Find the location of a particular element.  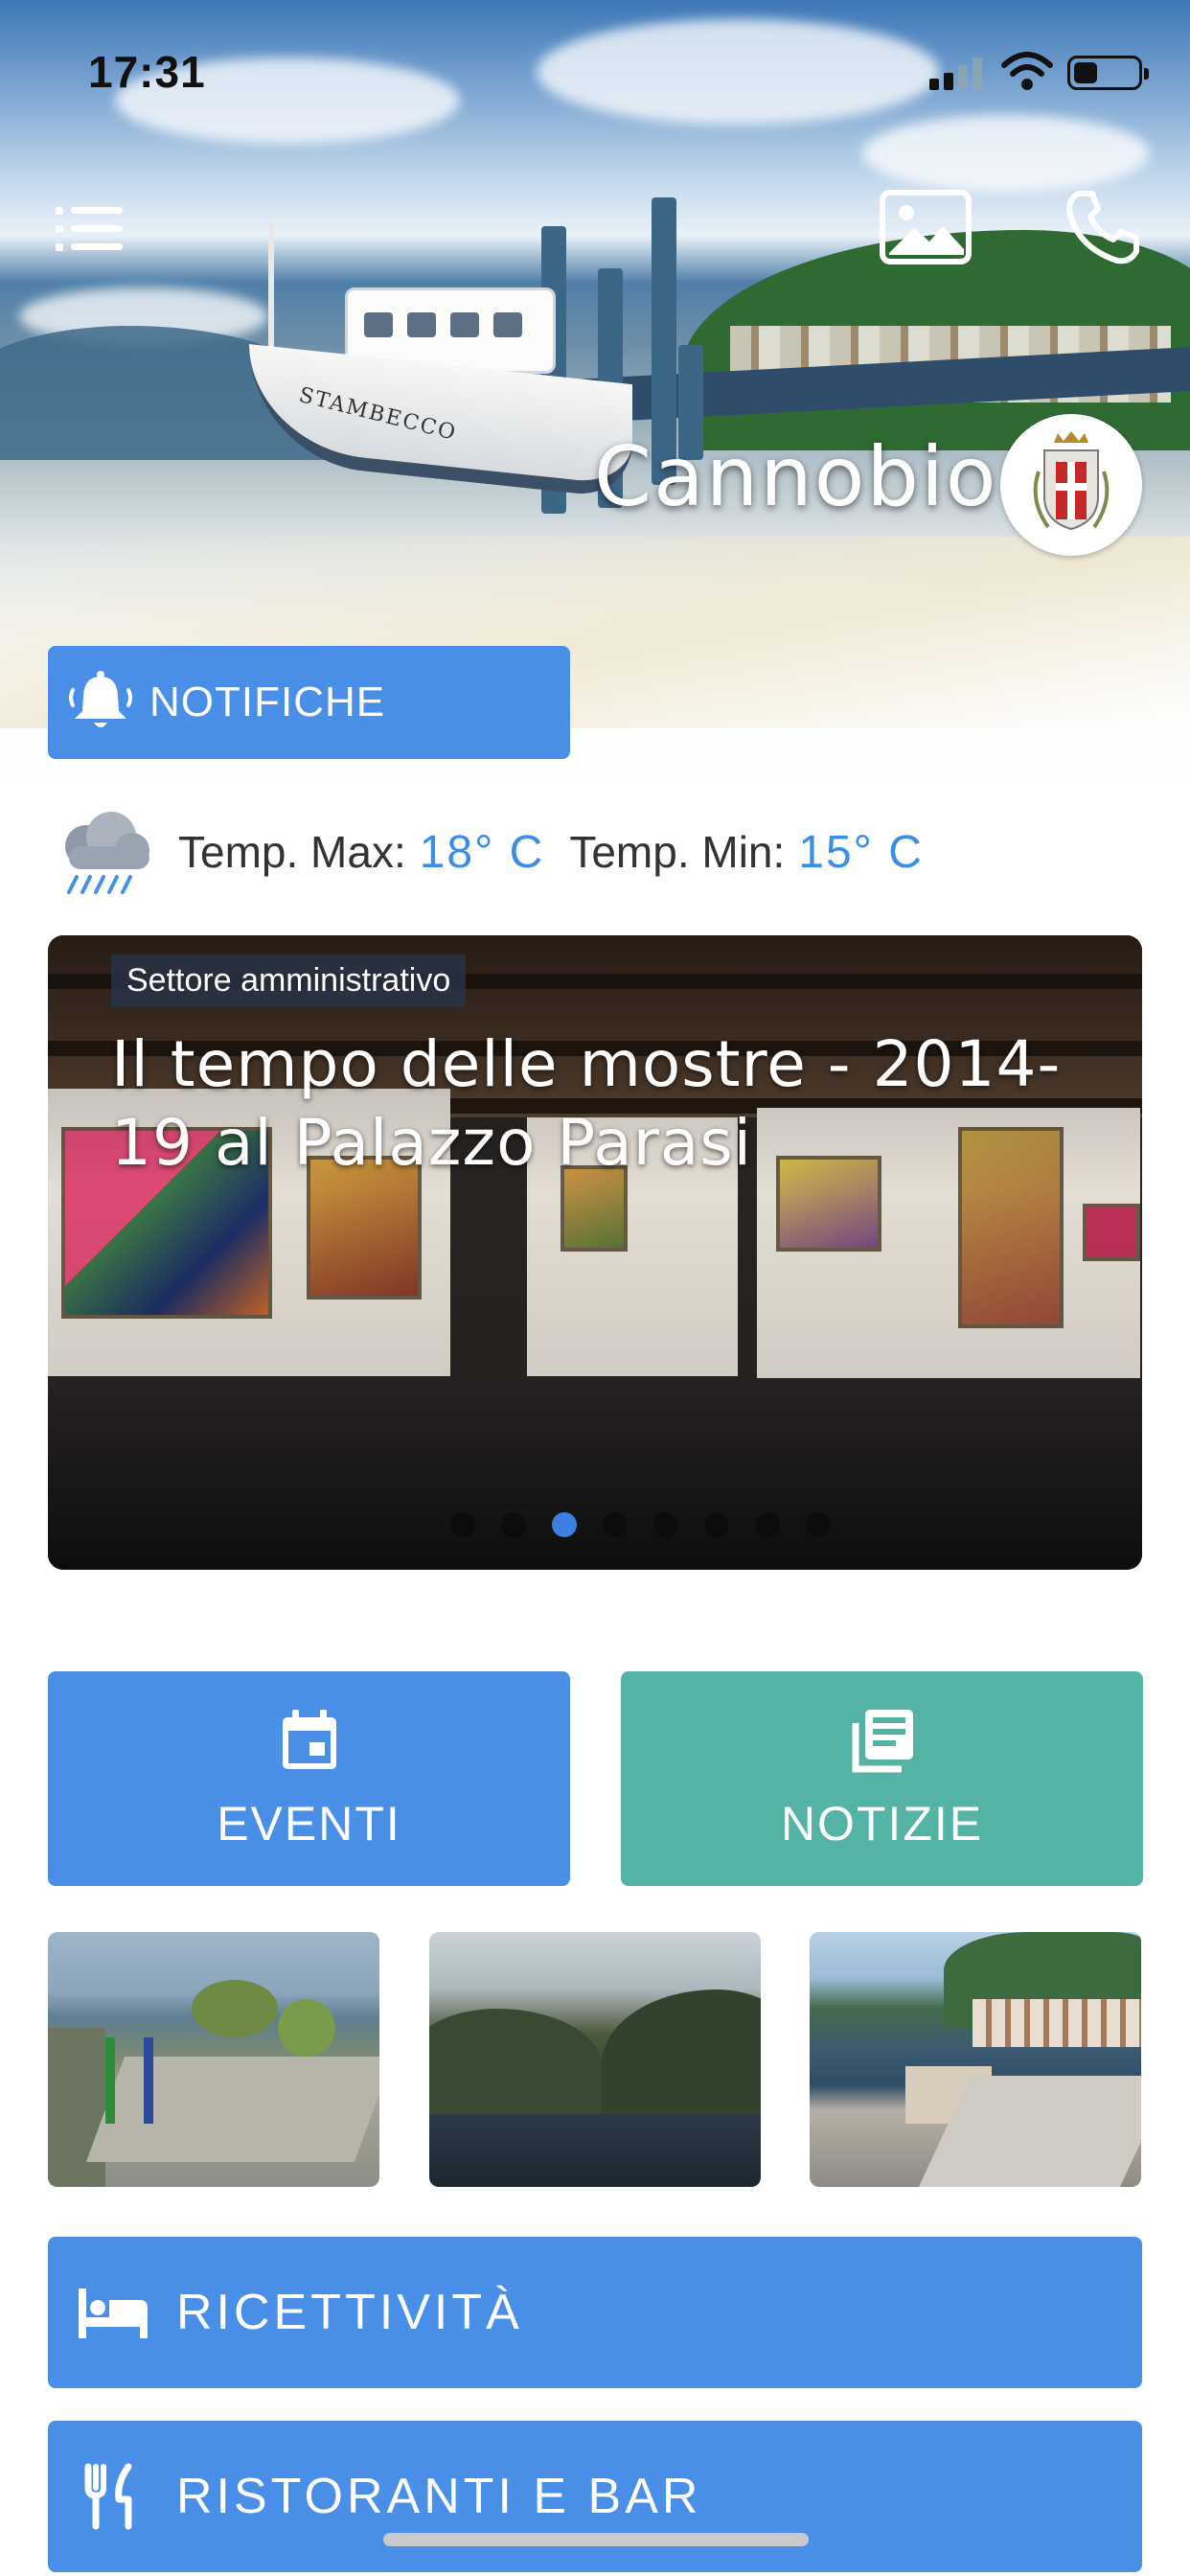

restaurants-bar-button: RISTORANTI E BAR is located at coordinates (595, 2496).